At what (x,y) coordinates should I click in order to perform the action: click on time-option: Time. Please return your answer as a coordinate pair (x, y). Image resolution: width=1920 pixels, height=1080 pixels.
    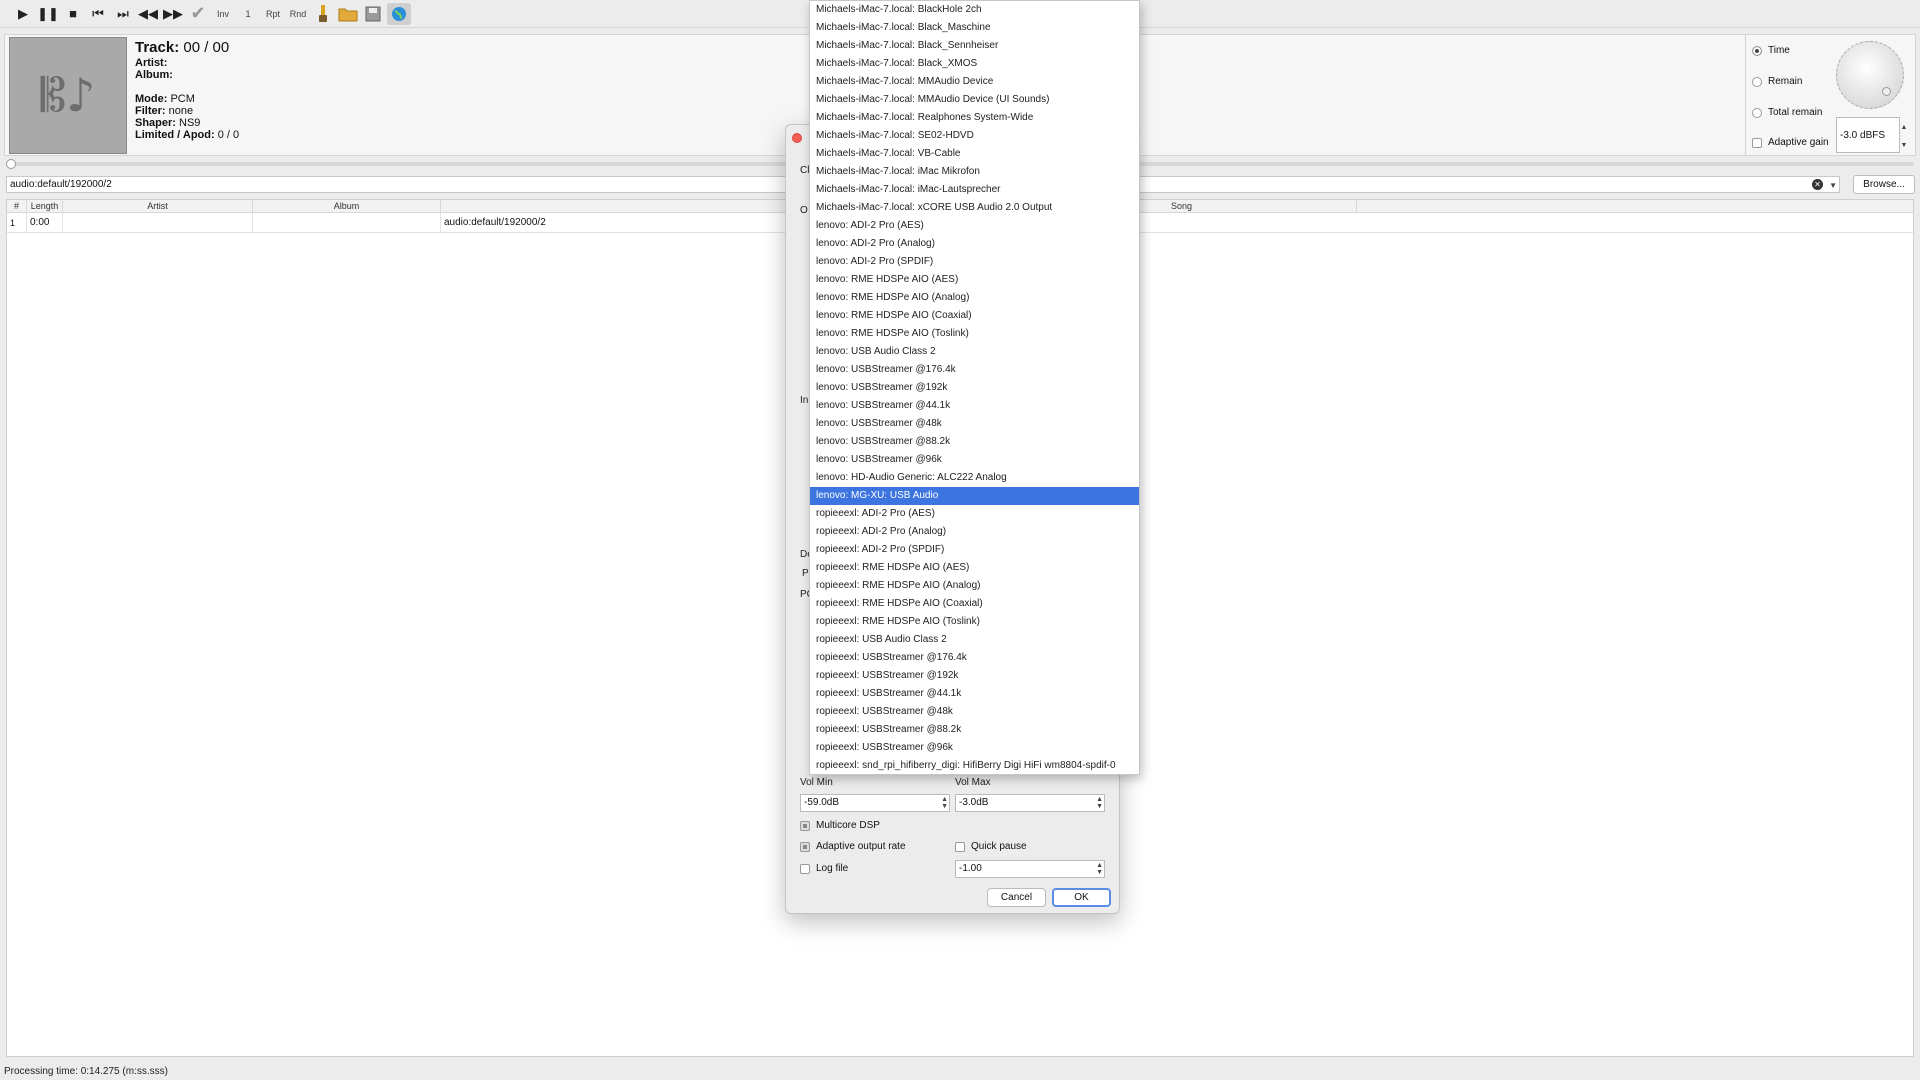
    Looking at the image, I should click on (1771, 50).